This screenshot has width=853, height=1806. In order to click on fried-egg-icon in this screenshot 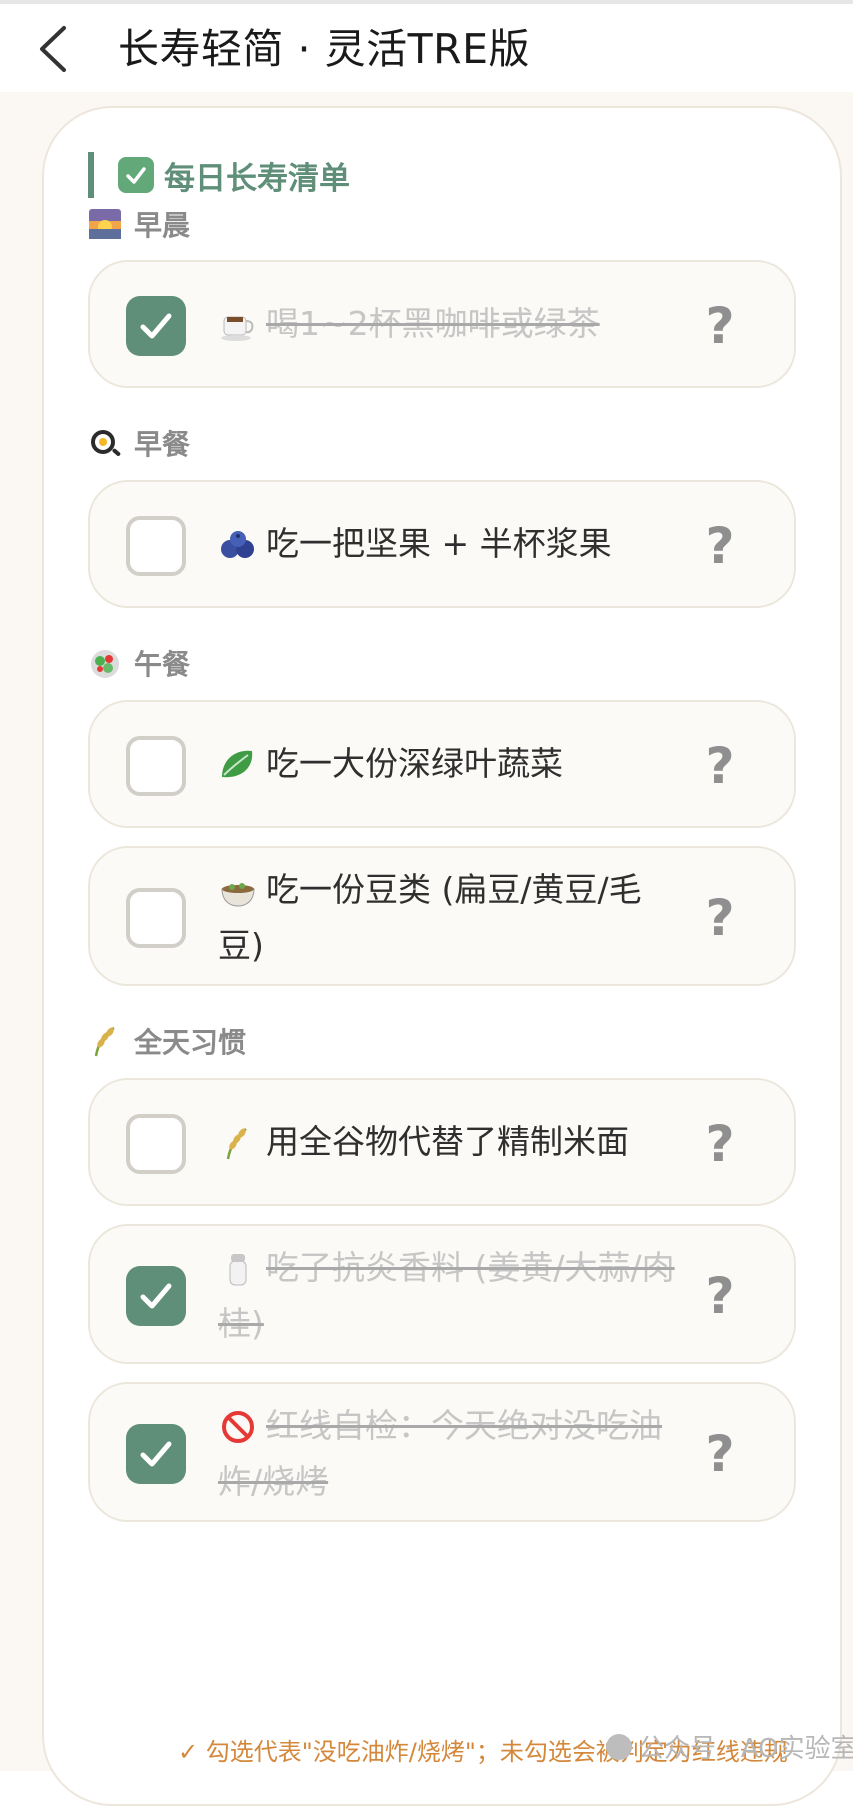, I will do `click(105, 443)`.